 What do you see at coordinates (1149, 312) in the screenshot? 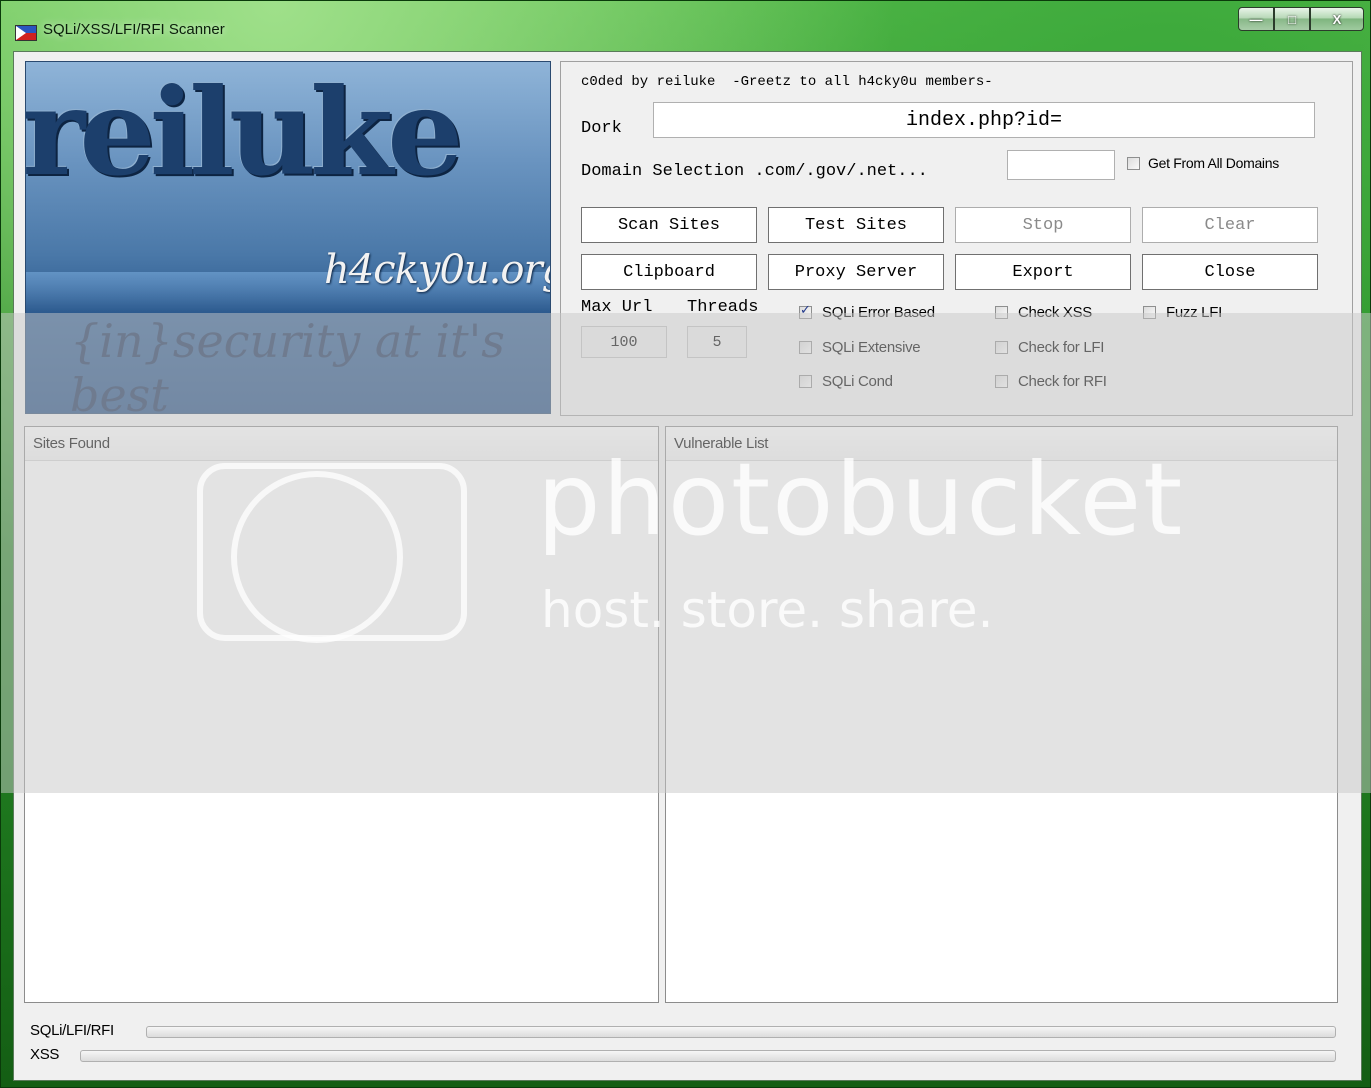
I see `fuzz-lfi-checkbox` at bounding box center [1149, 312].